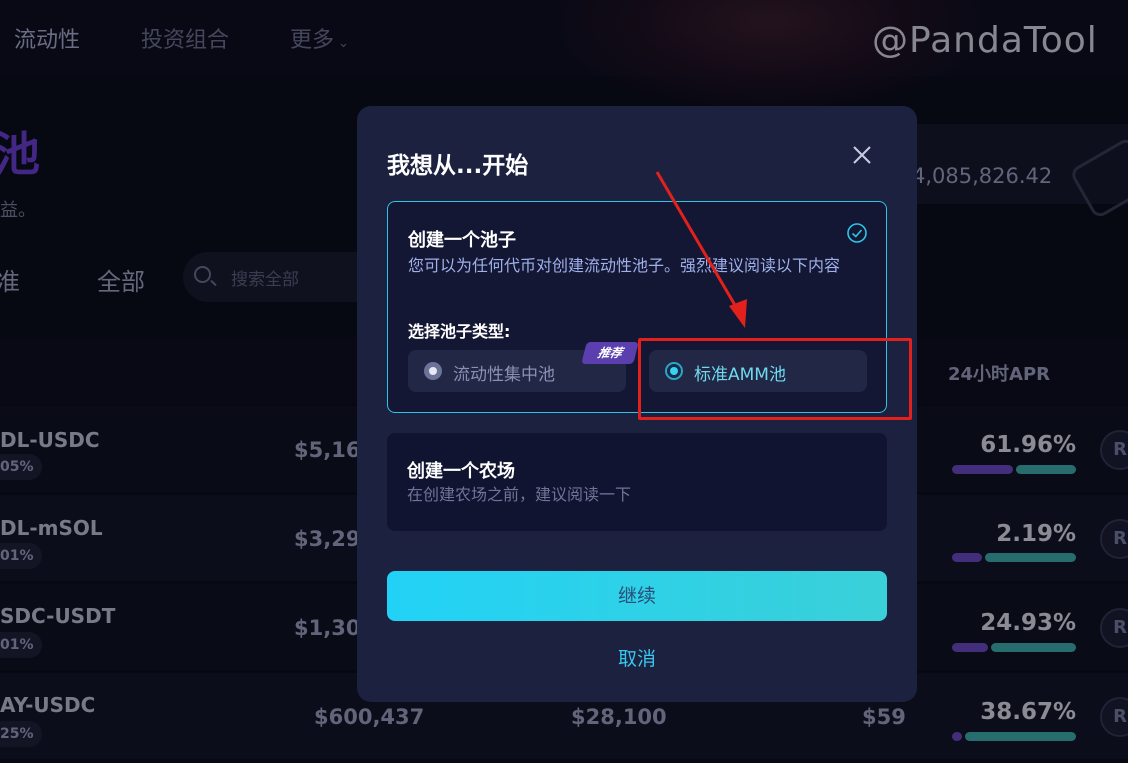 Image resolution: width=1128 pixels, height=763 pixels. What do you see at coordinates (610, 353) in the screenshot?
I see `recommended-badge: 推荐` at bounding box center [610, 353].